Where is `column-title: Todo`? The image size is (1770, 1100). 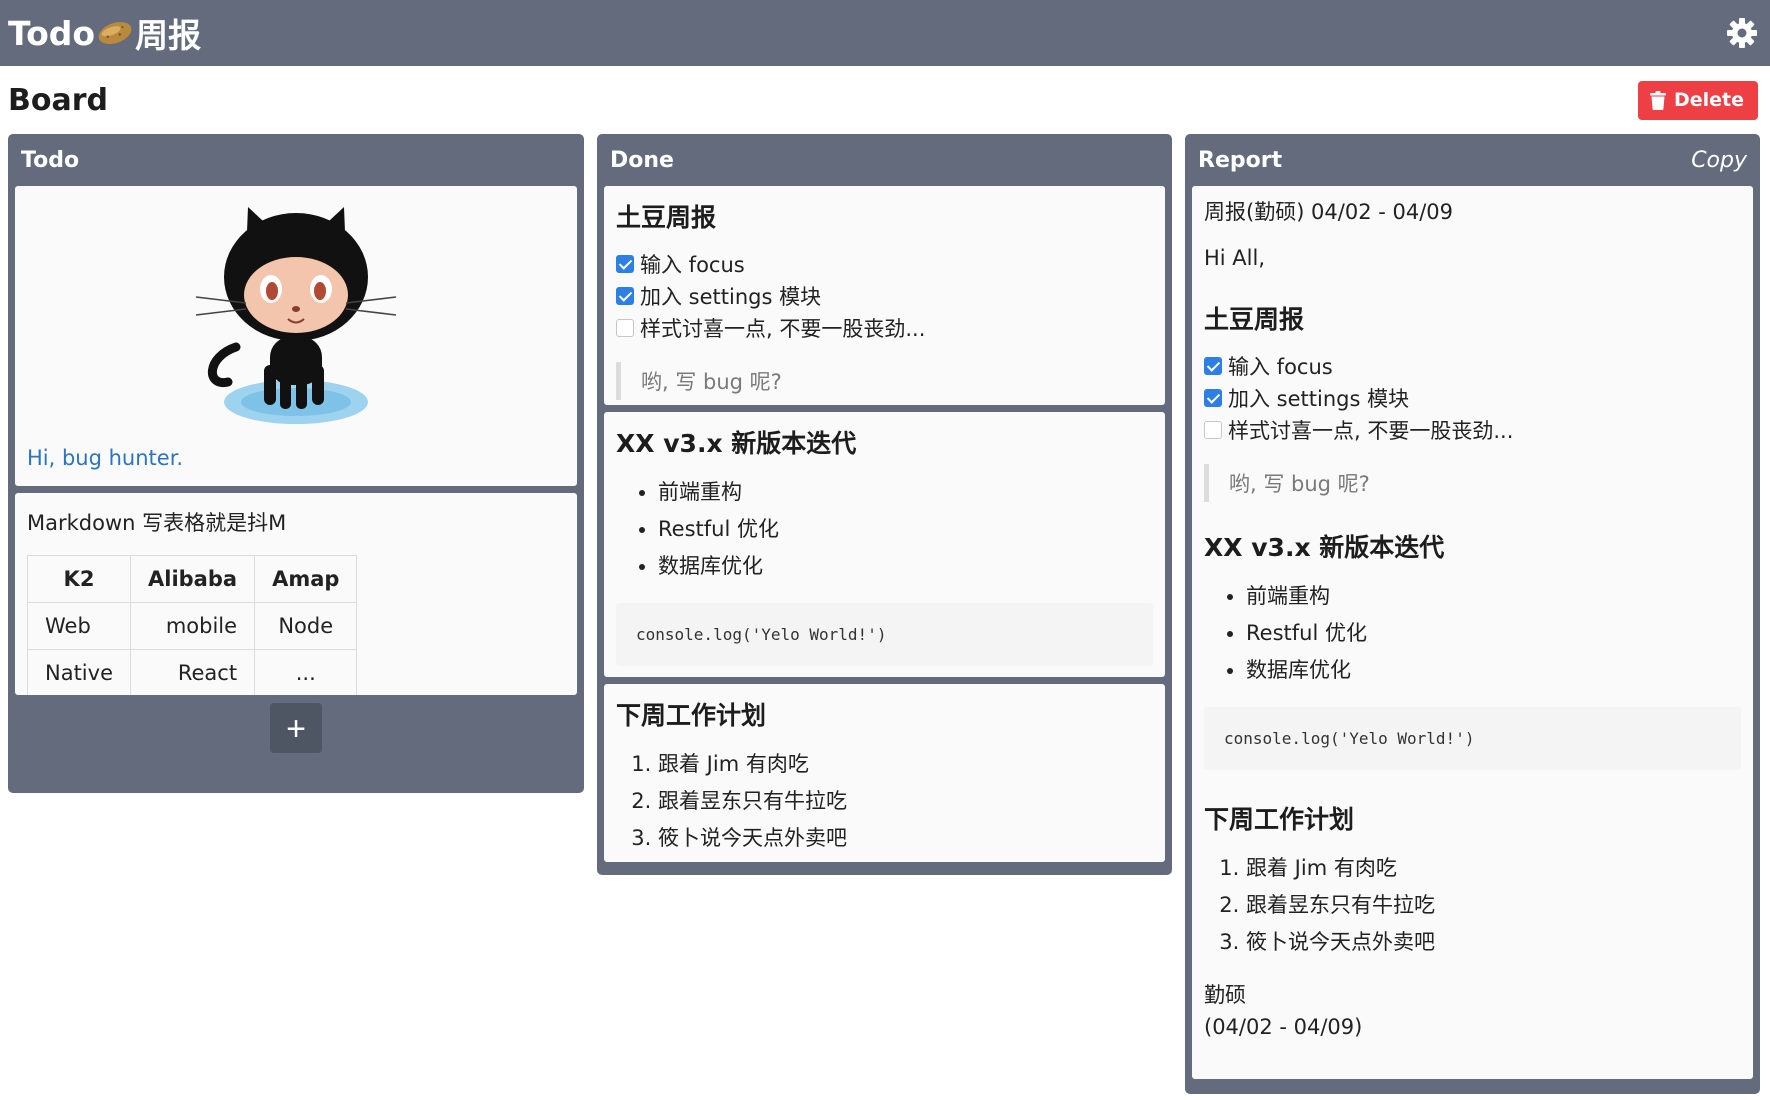
column-title: Todo is located at coordinates (50, 160).